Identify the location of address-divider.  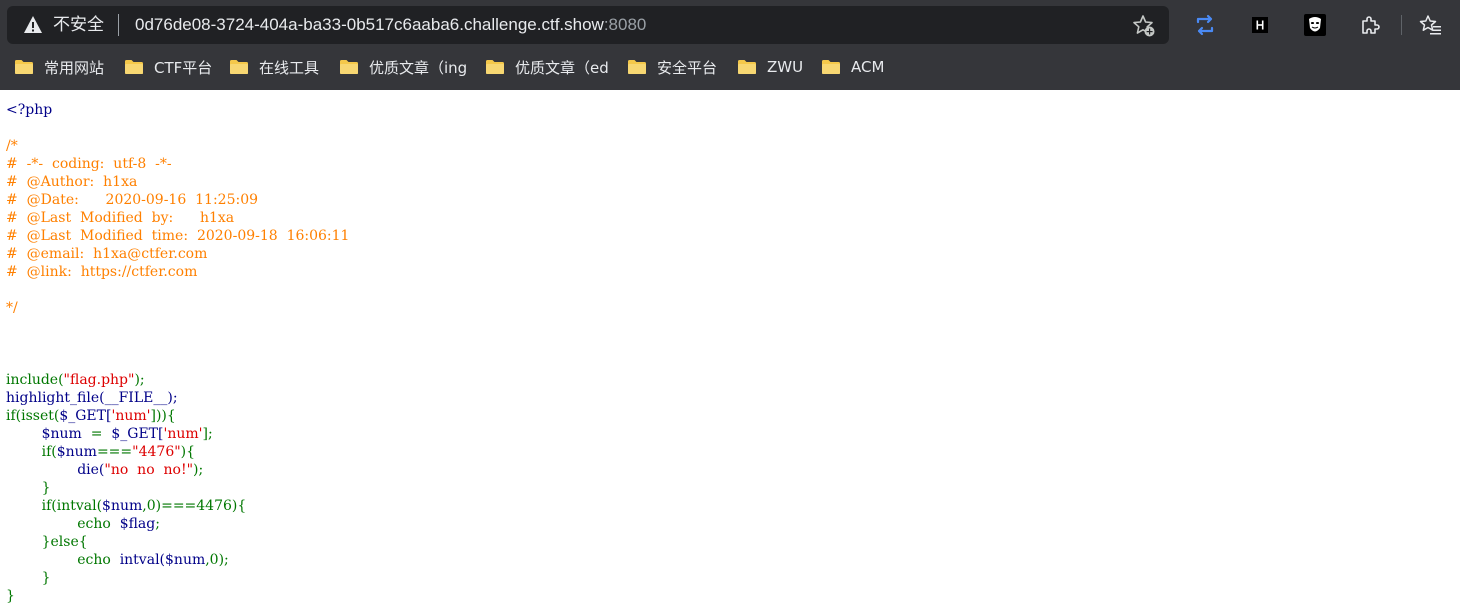
(118, 25).